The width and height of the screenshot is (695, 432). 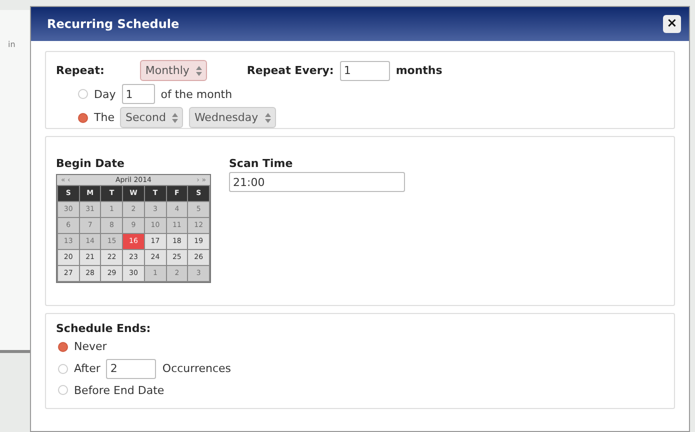 What do you see at coordinates (173, 70) in the screenshot?
I see `repeat-select: Monthly` at bounding box center [173, 70].